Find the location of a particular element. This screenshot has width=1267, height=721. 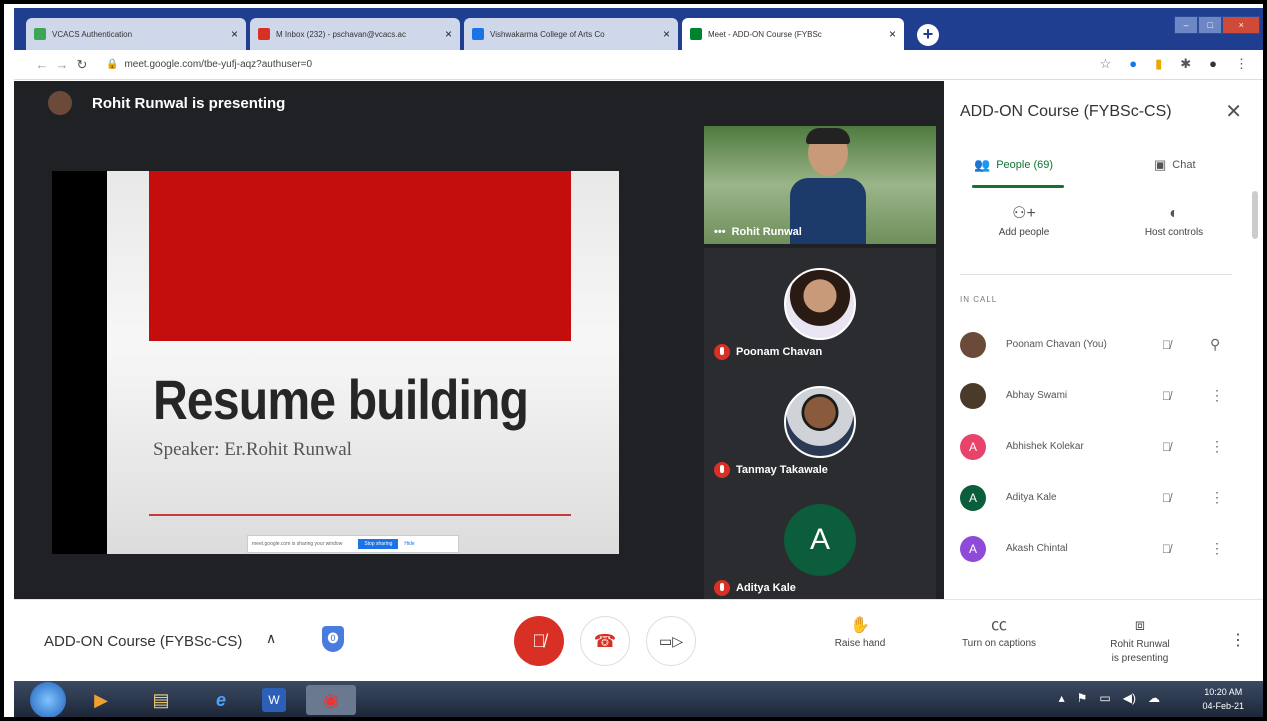

new-tab-button: + is located at coordinates (928, 35).